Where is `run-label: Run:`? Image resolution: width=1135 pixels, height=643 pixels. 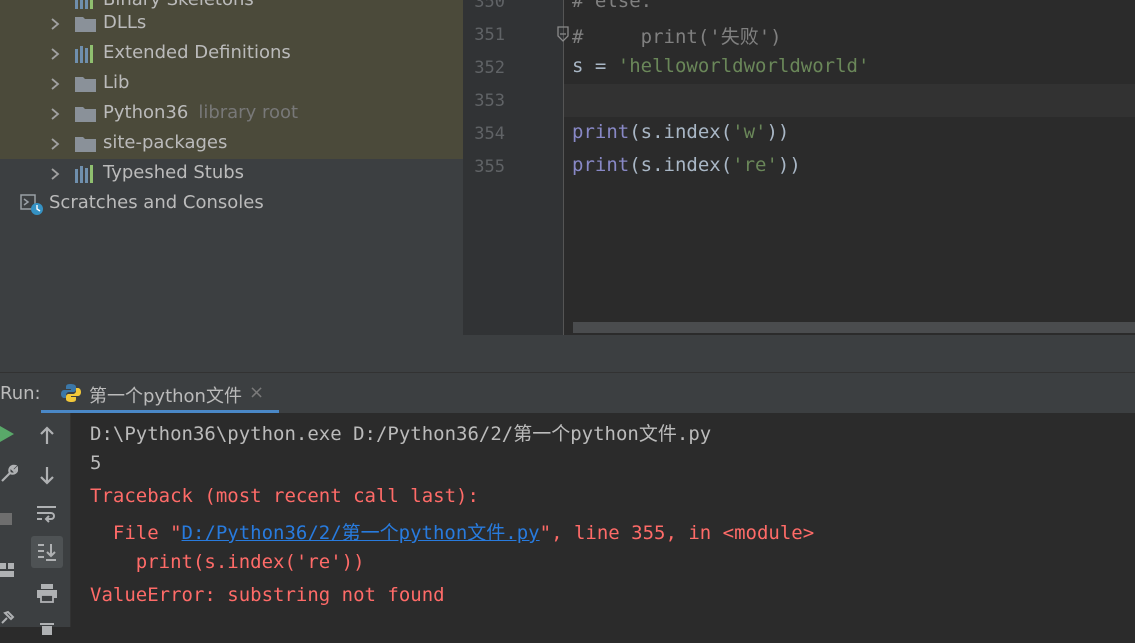
run-label: Run: is located at coordinates (20, 393).